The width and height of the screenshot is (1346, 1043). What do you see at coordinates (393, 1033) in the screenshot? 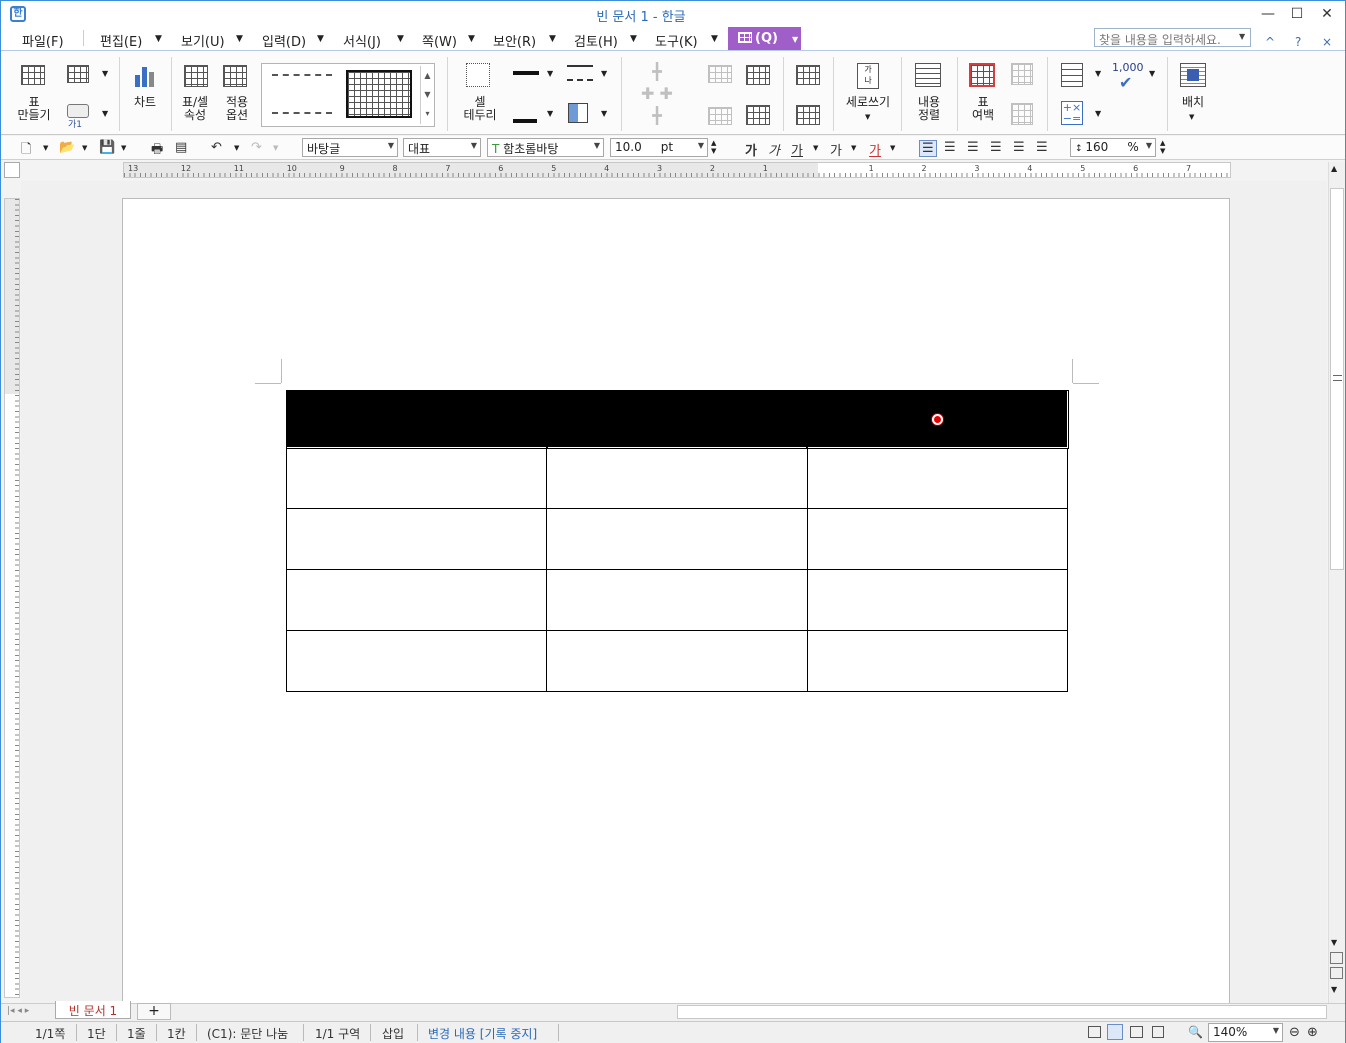
I see `status-insert-mode: 삽입` at bounding box center [393, 1033].